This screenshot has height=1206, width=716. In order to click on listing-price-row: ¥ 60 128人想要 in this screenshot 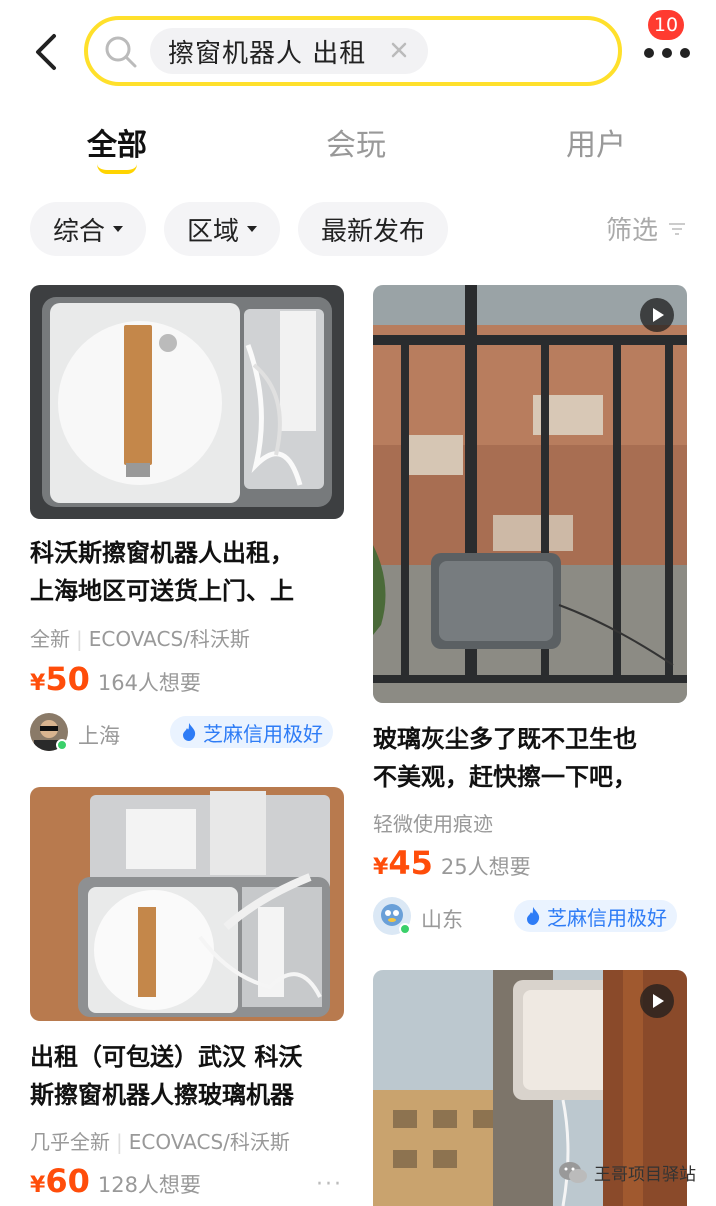, I will do `click(115, 1181)`.